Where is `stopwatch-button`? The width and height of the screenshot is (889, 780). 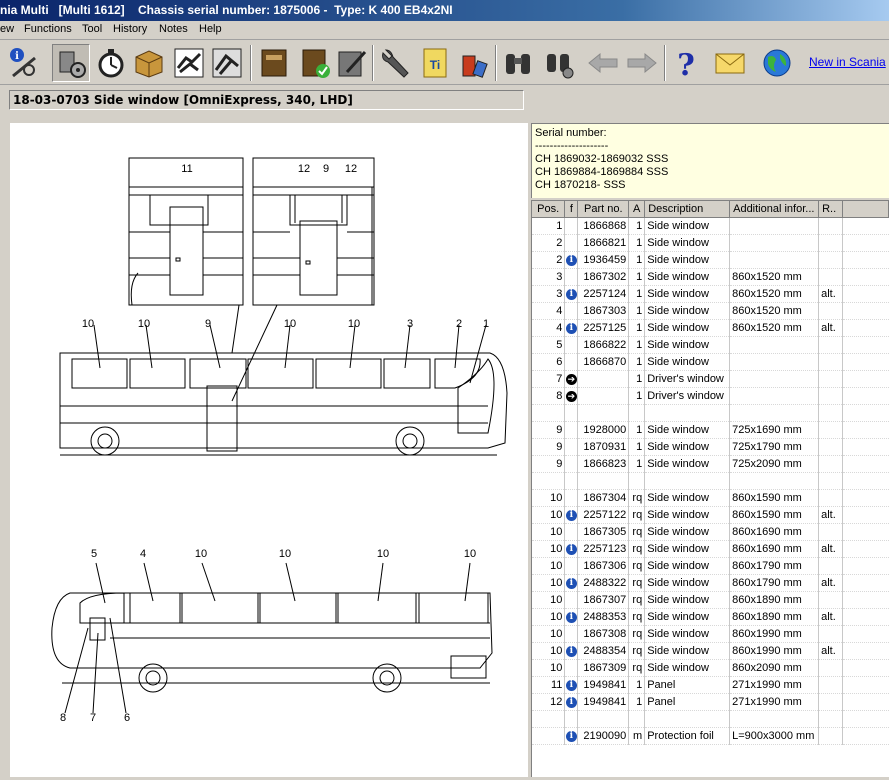 stopwatch-button is located at coordinates (111, 63).